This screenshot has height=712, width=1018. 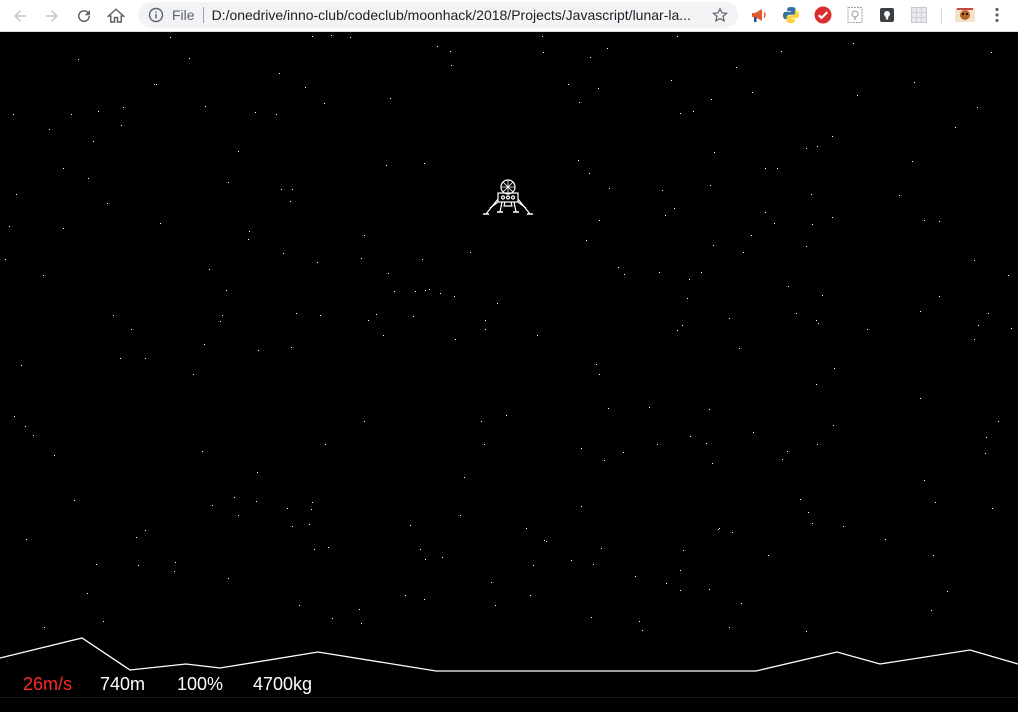 I want to click on home-icon, so click(x=116, y=15).